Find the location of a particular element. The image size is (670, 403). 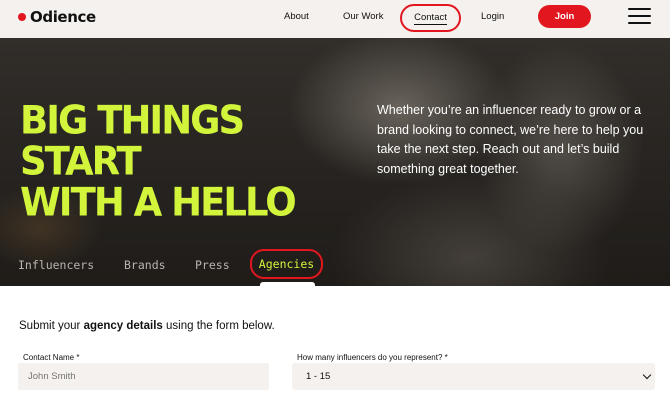

influencer-count-value: 1 - 15 is located at coordinates (318, 376).